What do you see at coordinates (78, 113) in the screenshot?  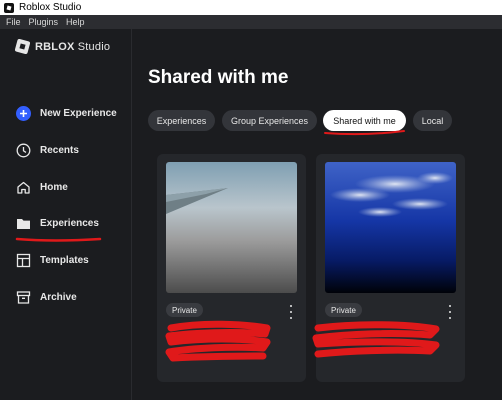 I see `sidebar-item-label: New Experience` at bounding box center [78, 113].